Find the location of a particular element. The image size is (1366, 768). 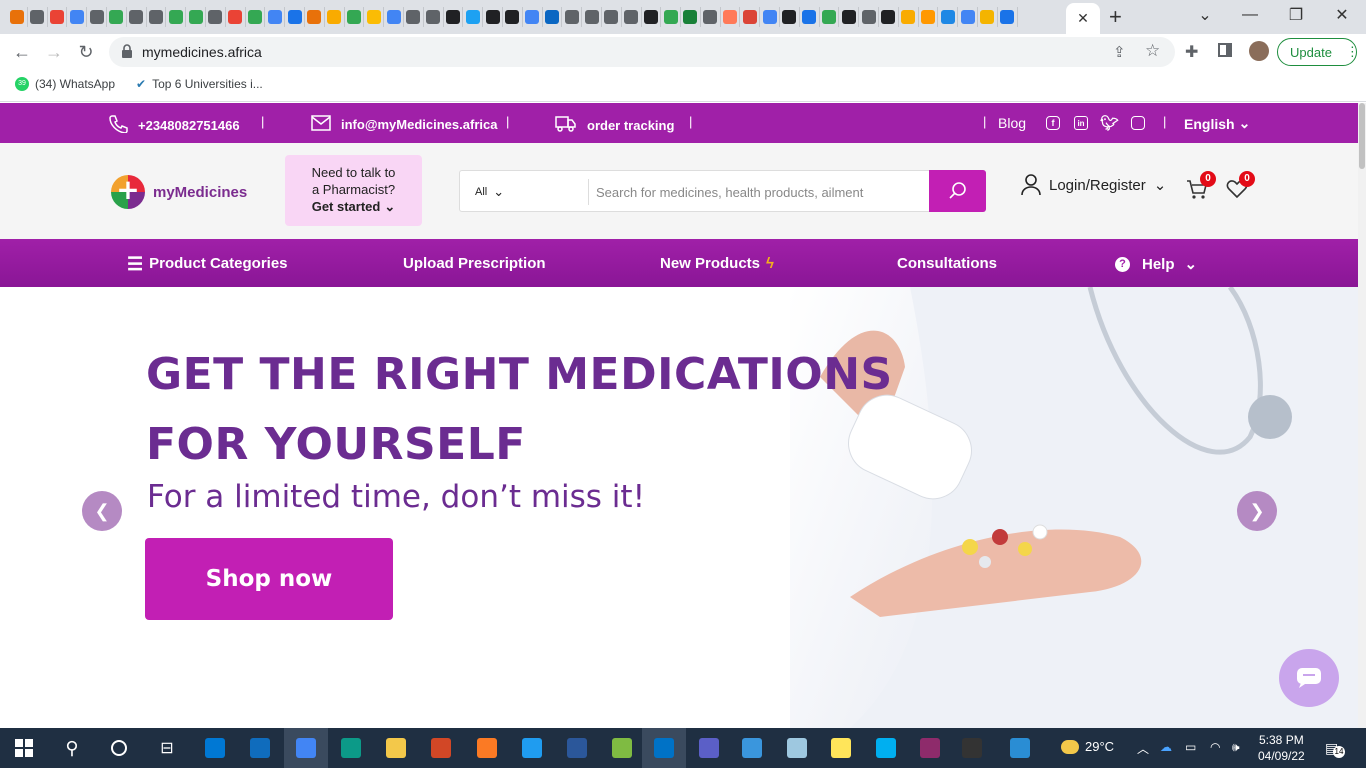

taskbar-app-winrar is located at coordinates (930, 748).